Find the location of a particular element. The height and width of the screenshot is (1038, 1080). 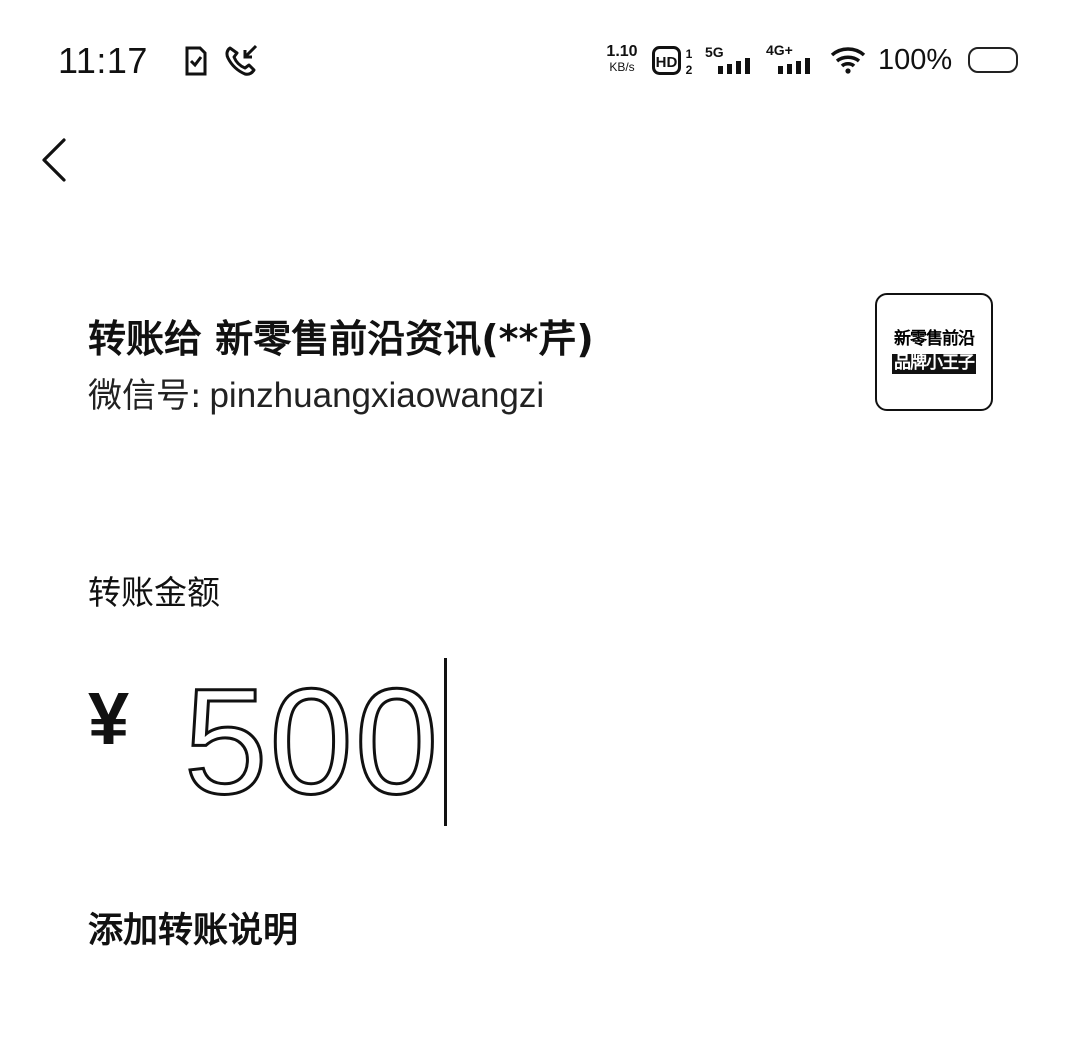

chevron-left-icon is located at coordinates (54, 160).